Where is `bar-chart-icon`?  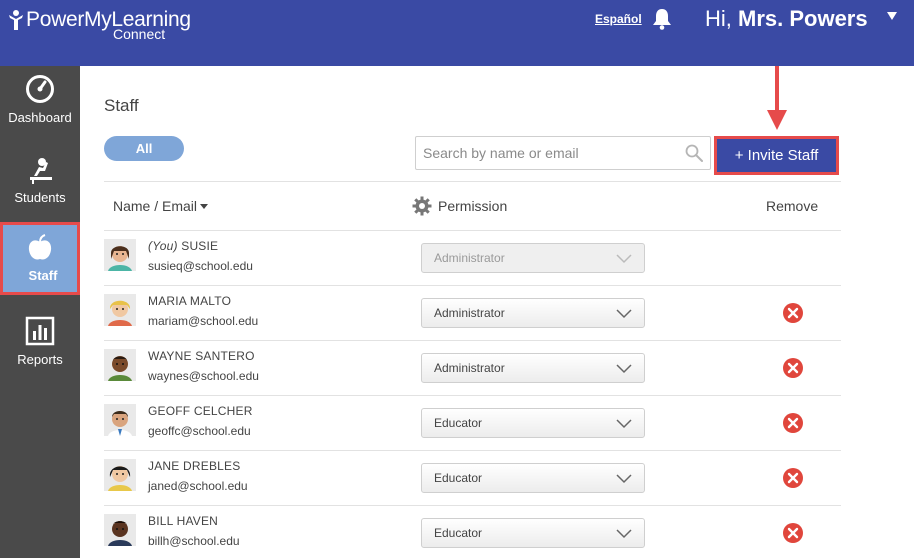
bar-chart-icon is located at coordinates (40, 331).